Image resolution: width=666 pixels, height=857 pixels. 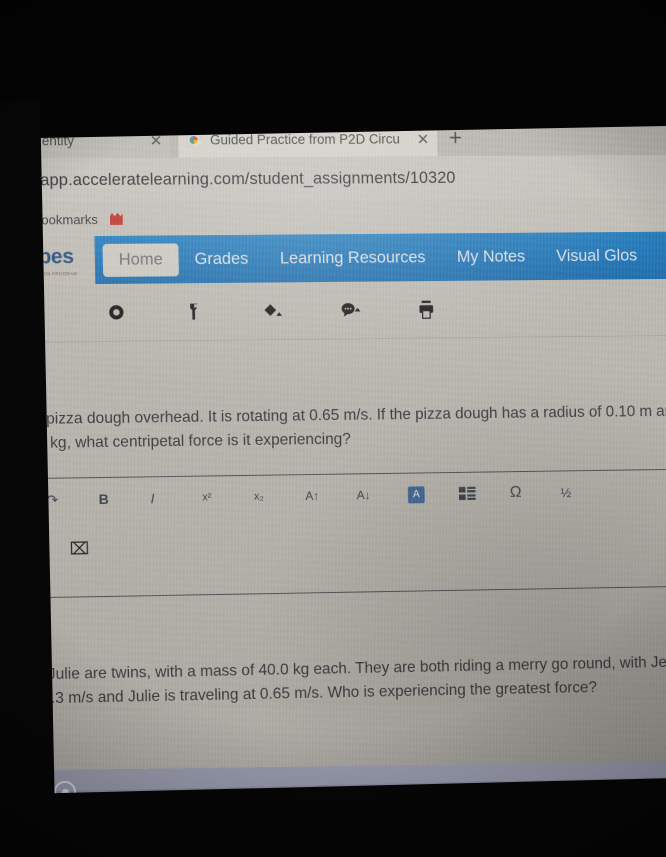 What do you see at coordinates (596, 255) in the screenshot?
I see `nav-item-visual-glossary: Visual Glos` at bounding box center [596, 255].